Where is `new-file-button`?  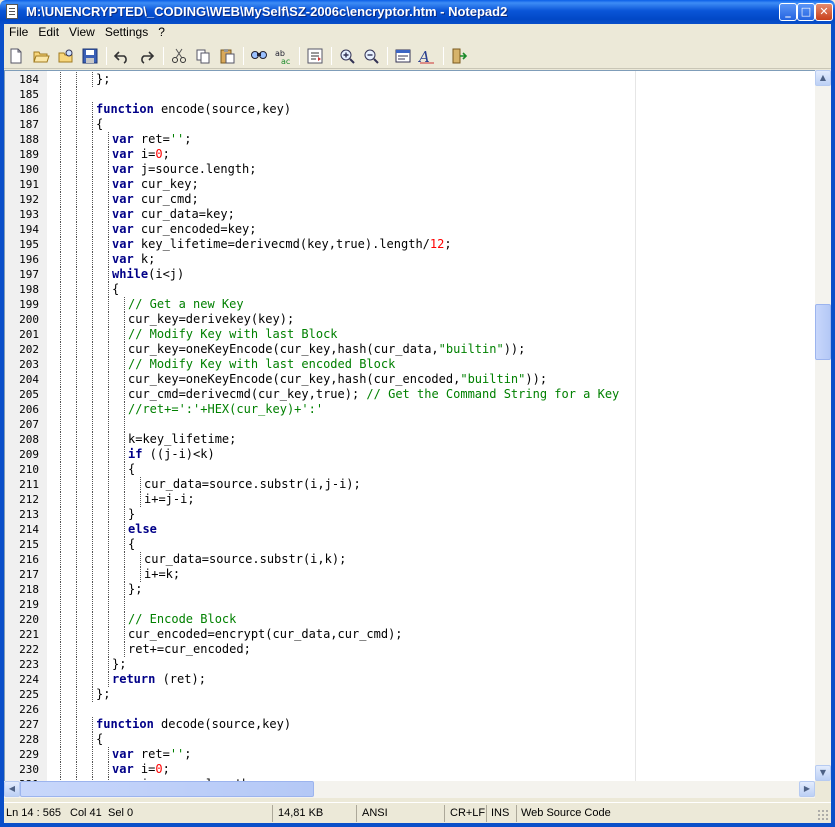 new-file-button is located at coordinates (16, 56).